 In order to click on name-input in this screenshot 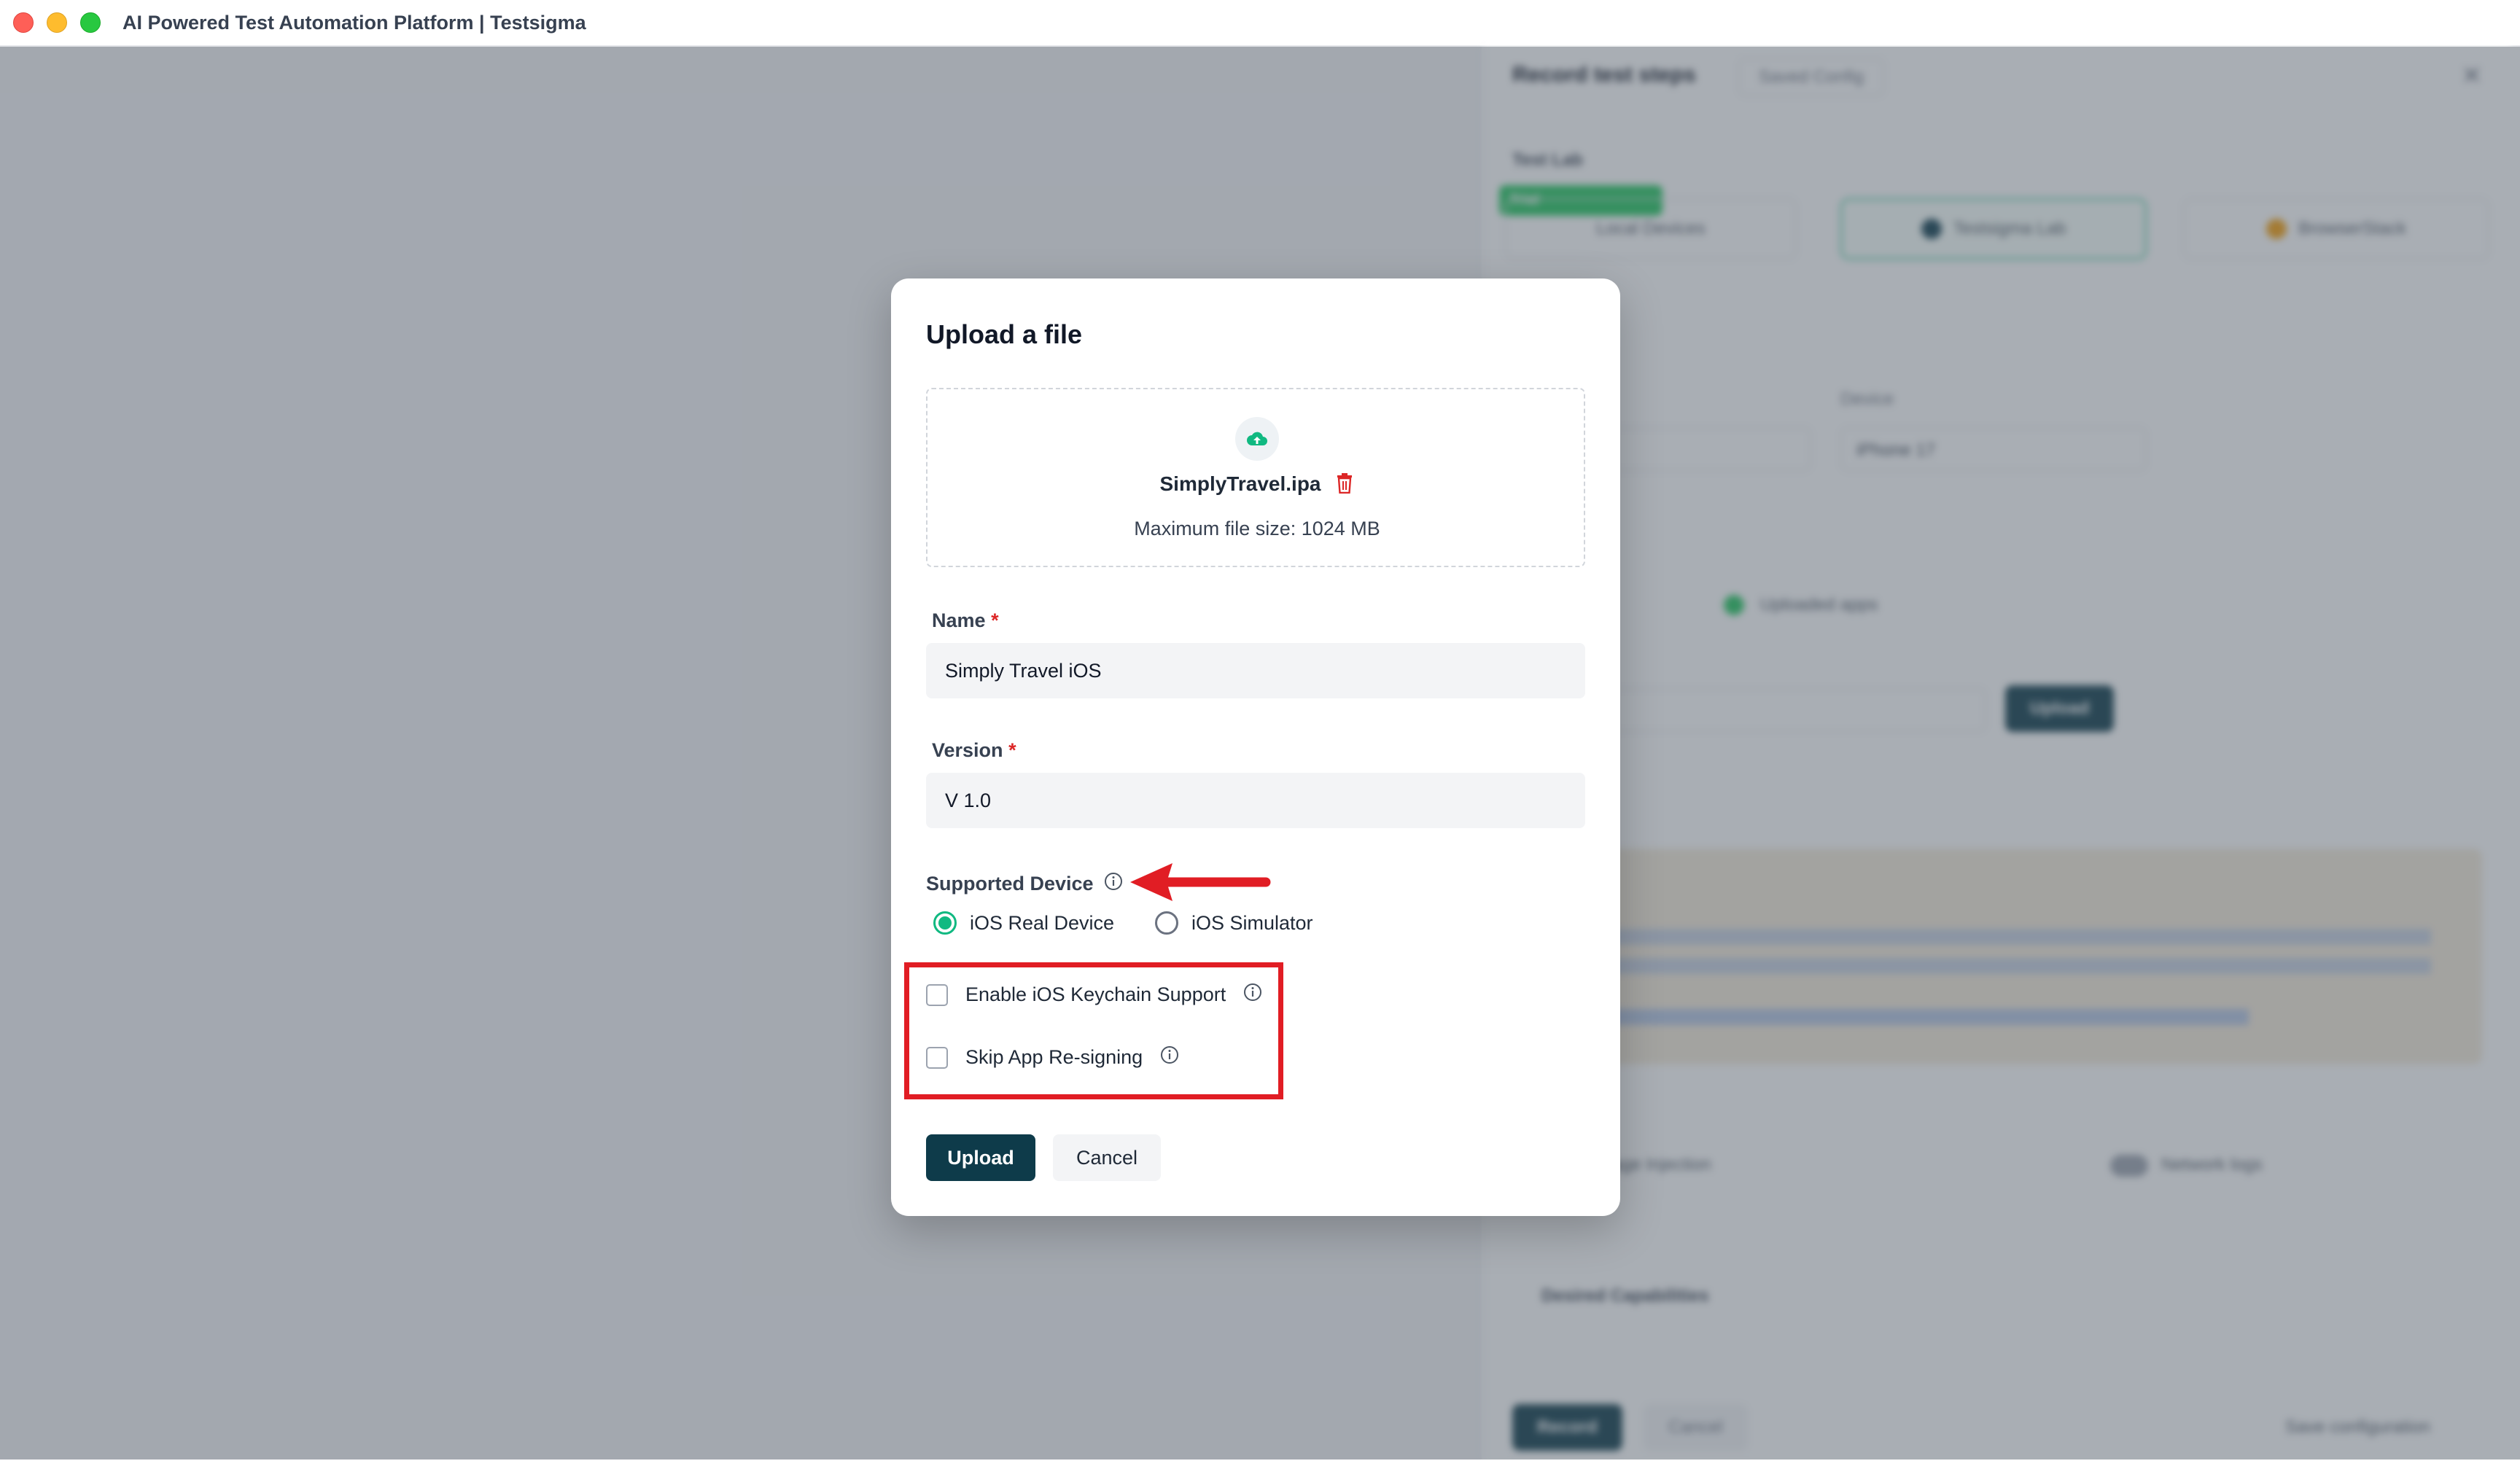, I will do `click(1255, 671)`.